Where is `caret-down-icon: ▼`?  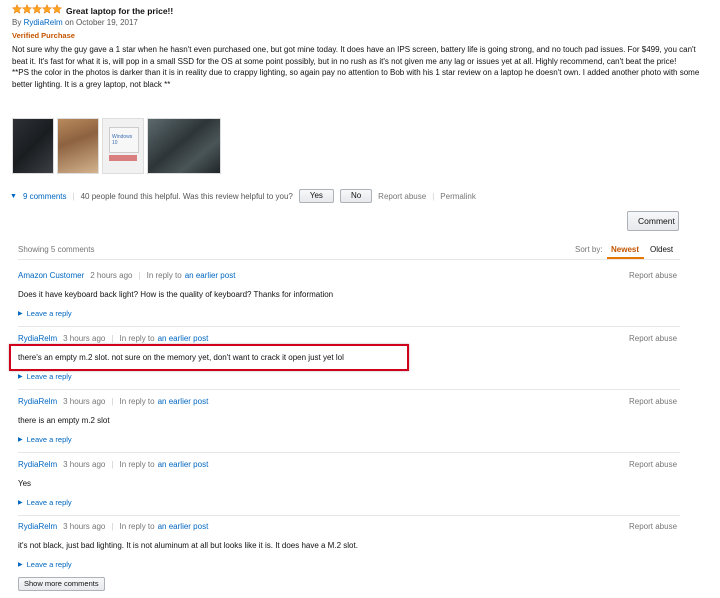 caret-down-icon: ▼ is located at coordinates (13, 196).